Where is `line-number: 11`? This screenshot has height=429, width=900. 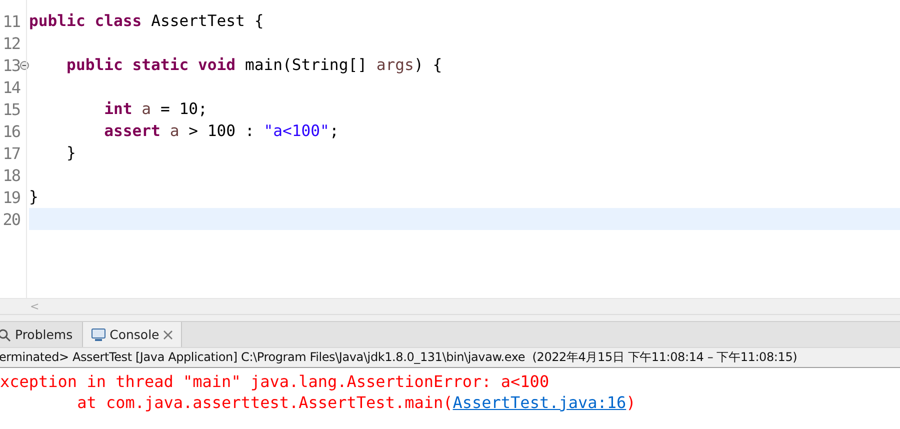
line-number: 11 is located at coordinates (11, 21).